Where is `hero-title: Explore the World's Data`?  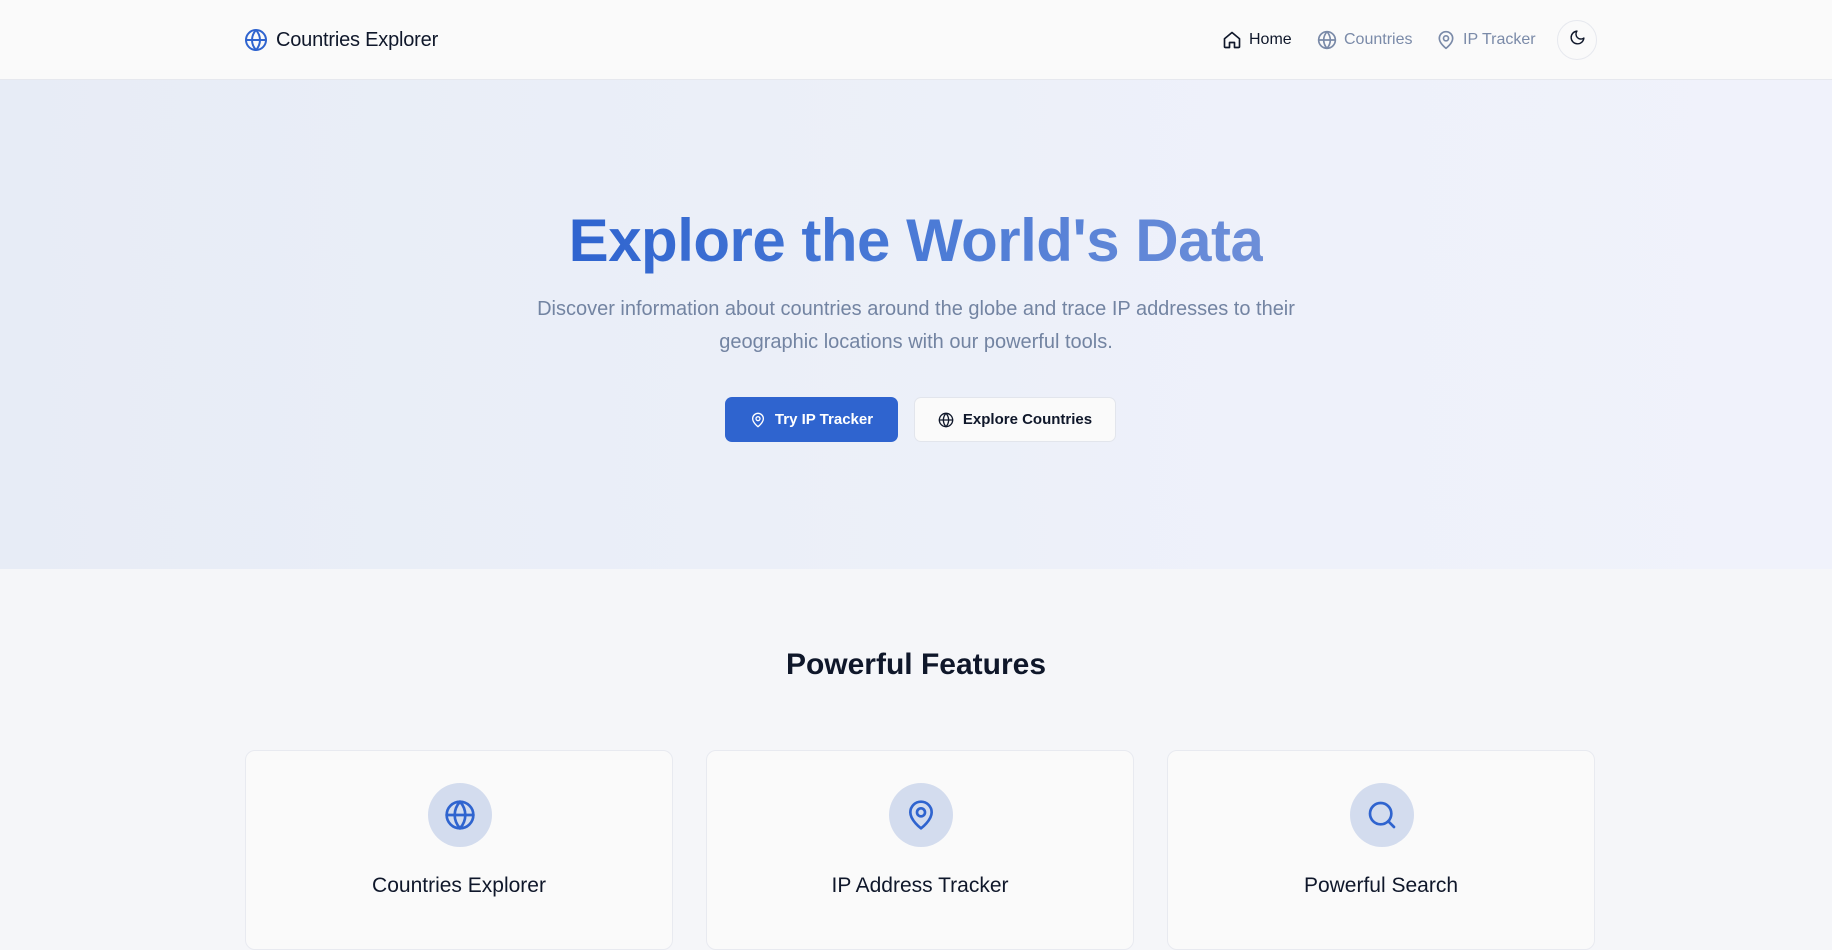 hero-title: Explore the World's Data is located at coordinates (916, 240).